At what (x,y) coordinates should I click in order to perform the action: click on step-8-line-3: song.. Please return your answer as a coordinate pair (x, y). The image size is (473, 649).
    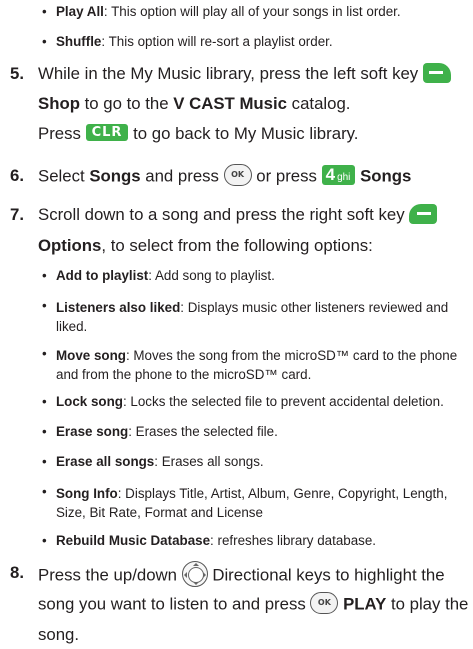
    Looking at the image, I should click on (58, 635).